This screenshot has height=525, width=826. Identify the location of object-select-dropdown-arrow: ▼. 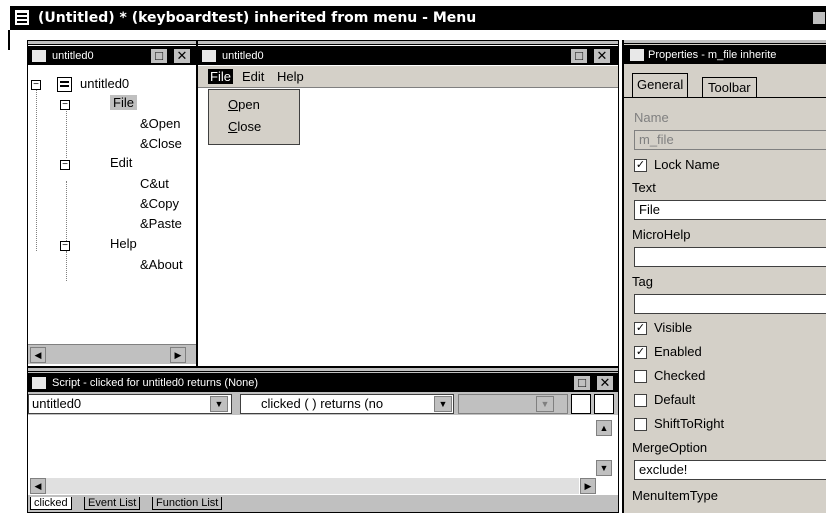
(219, 404).